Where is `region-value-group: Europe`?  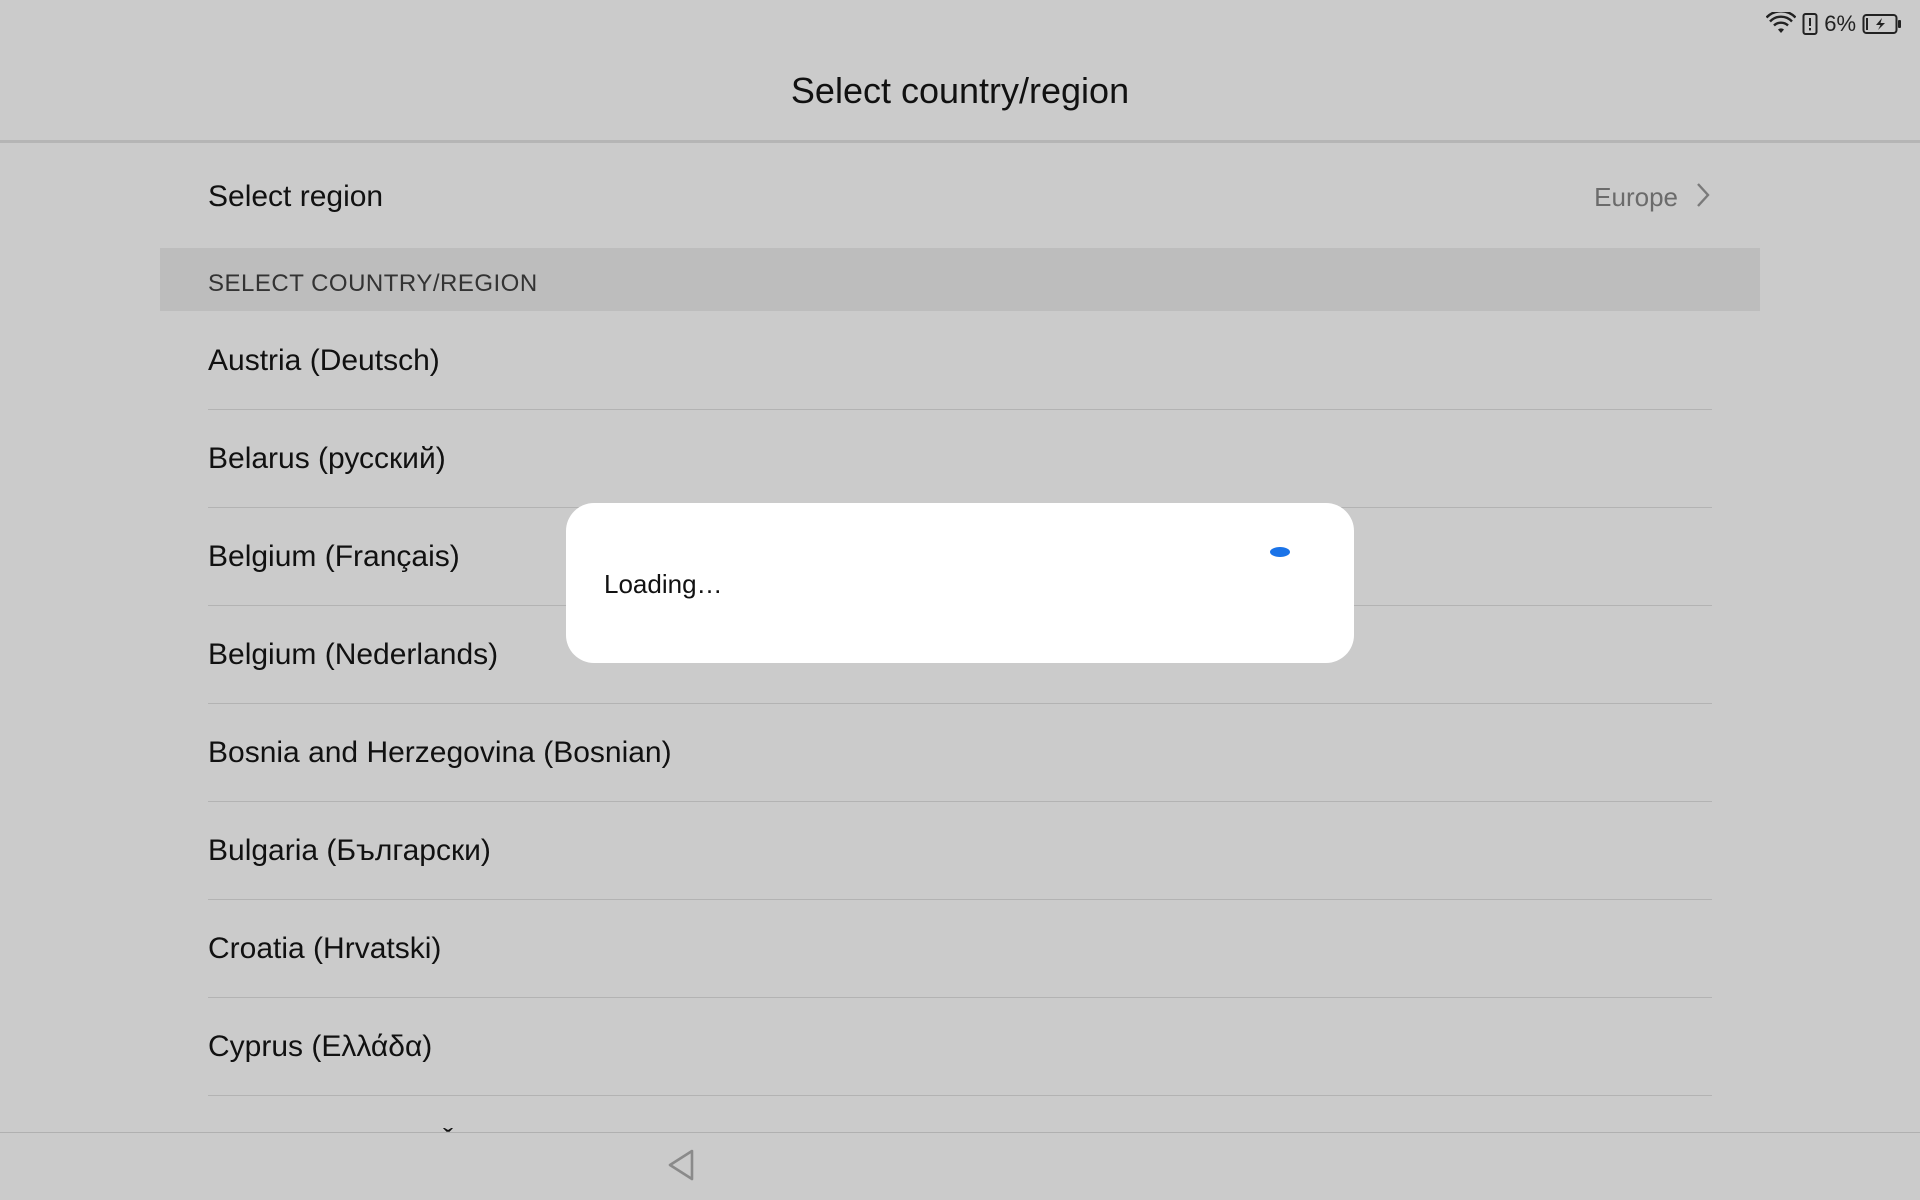
region-value-group: Europe is located at coordinates (1677, 197).